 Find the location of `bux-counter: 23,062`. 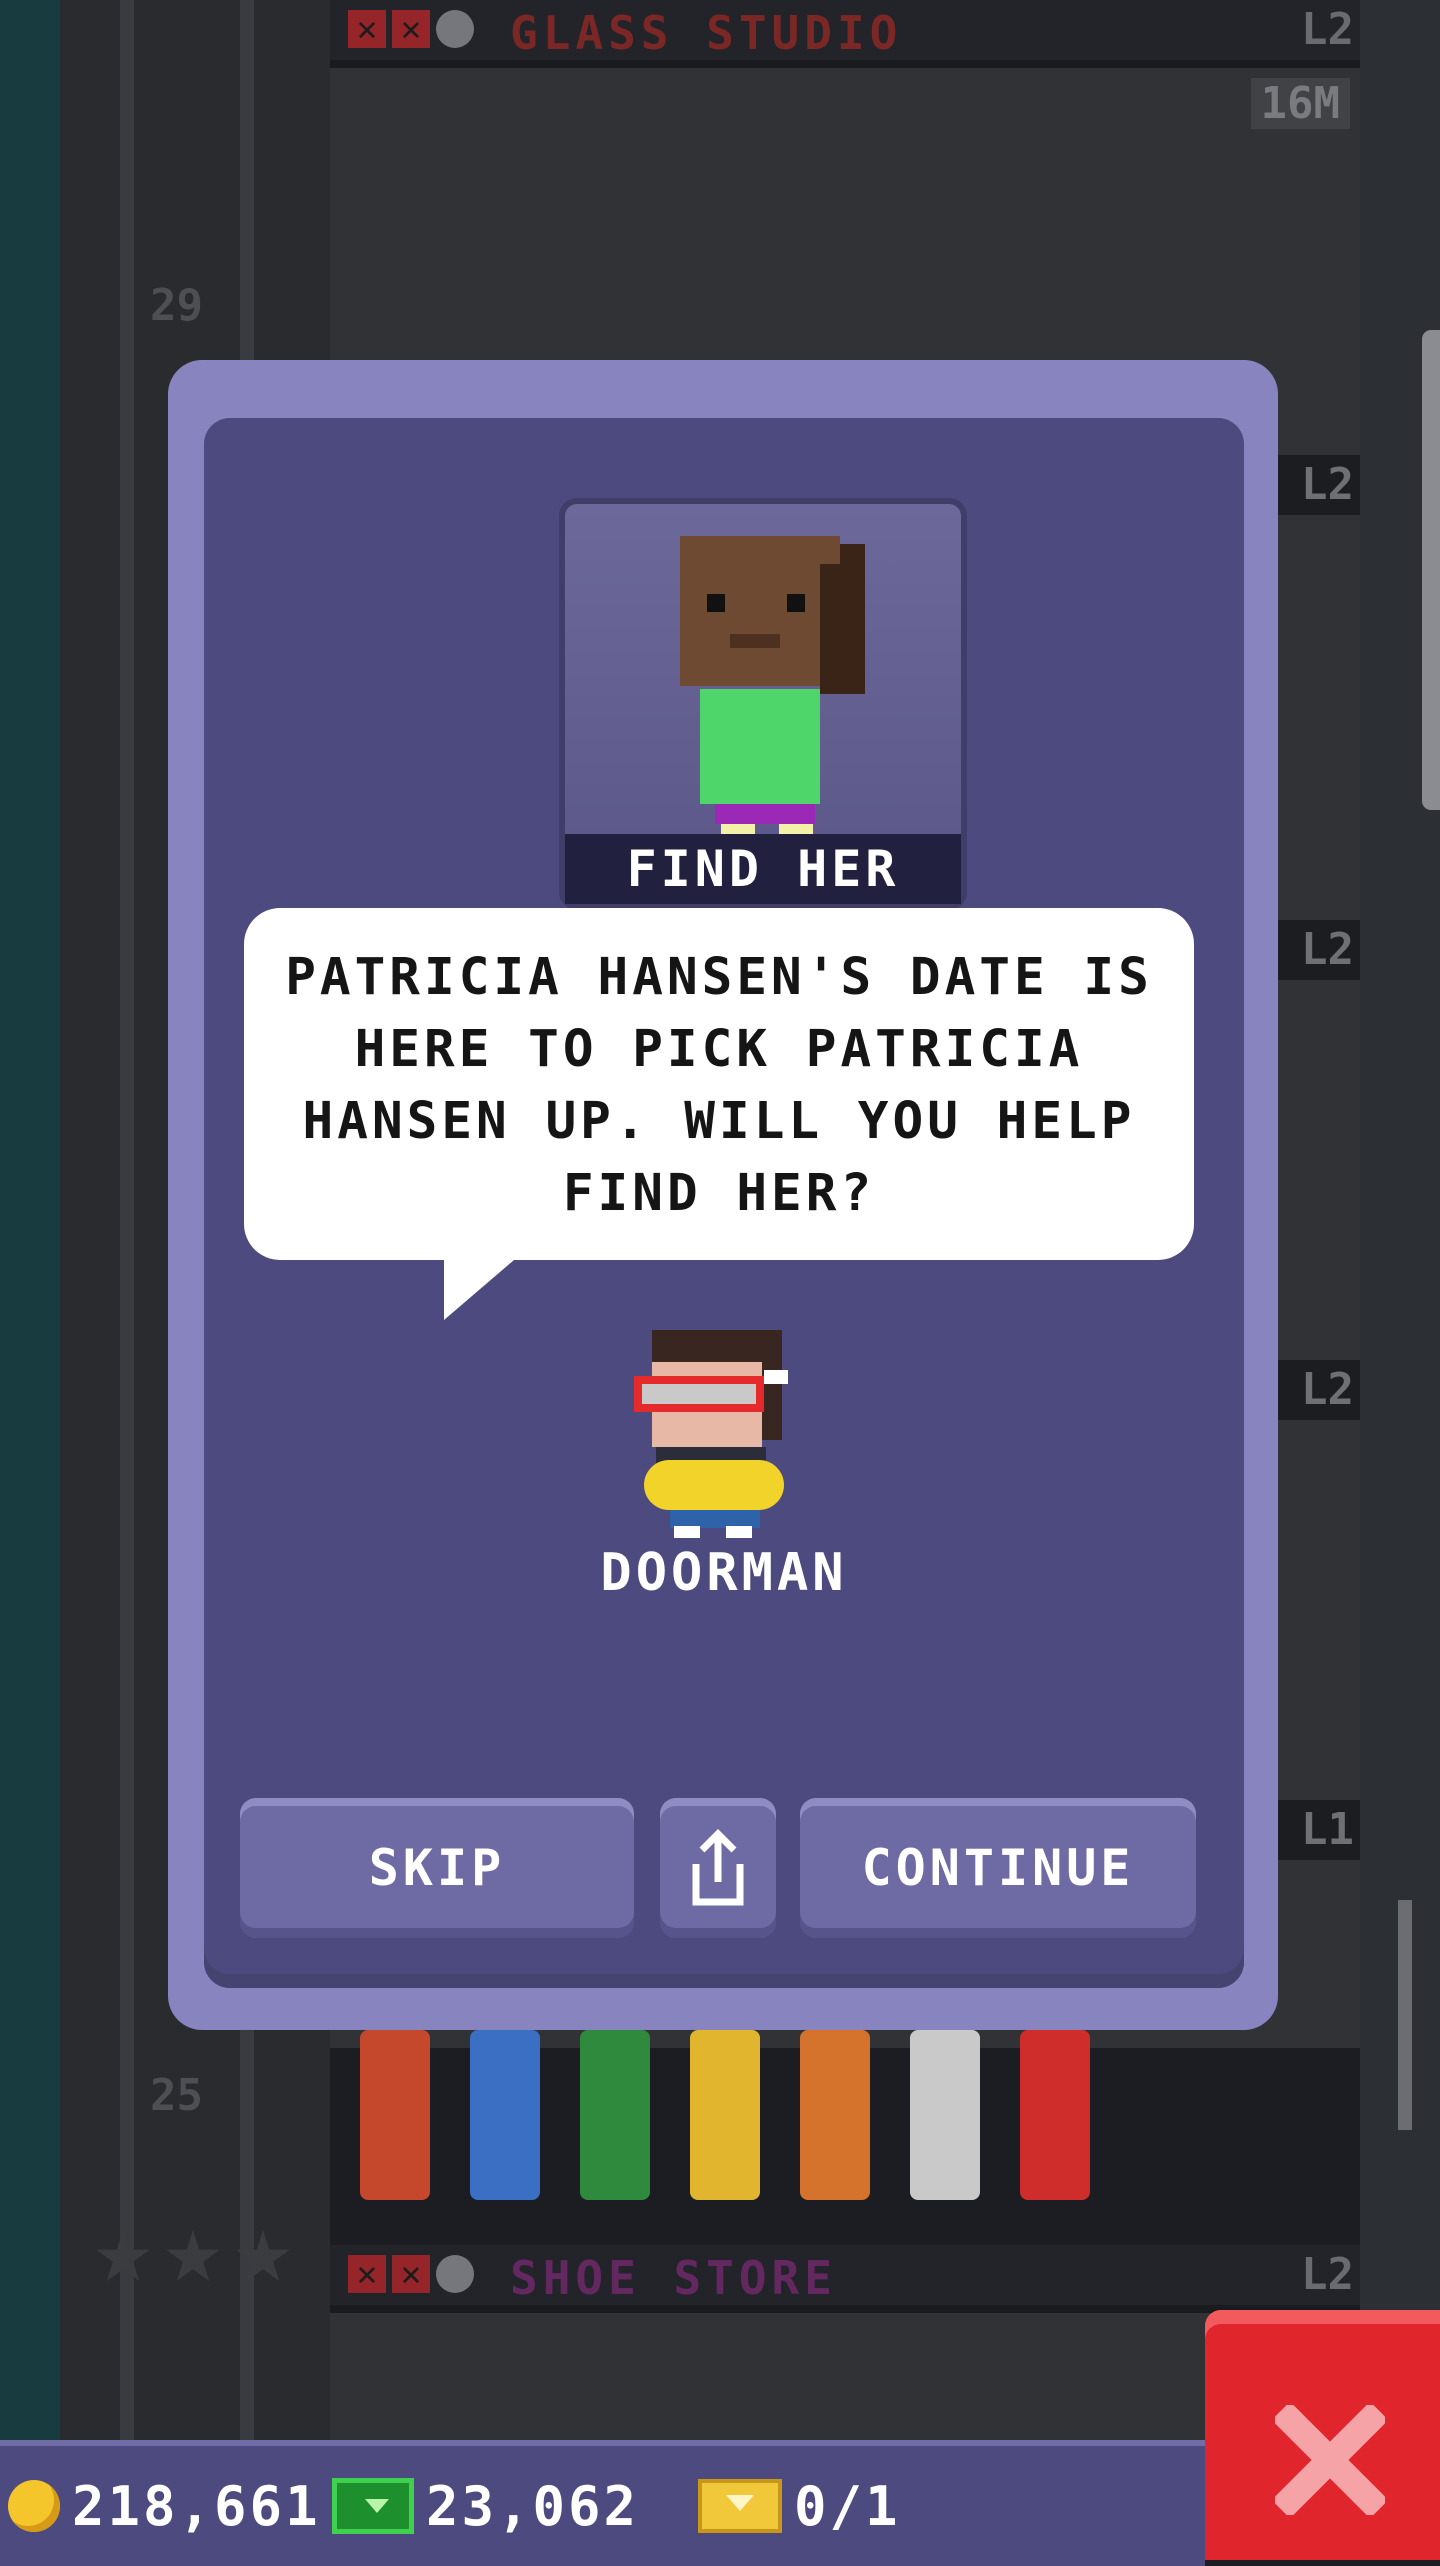

bux-counter: 23,062 is located at coordinates (485, 2506).